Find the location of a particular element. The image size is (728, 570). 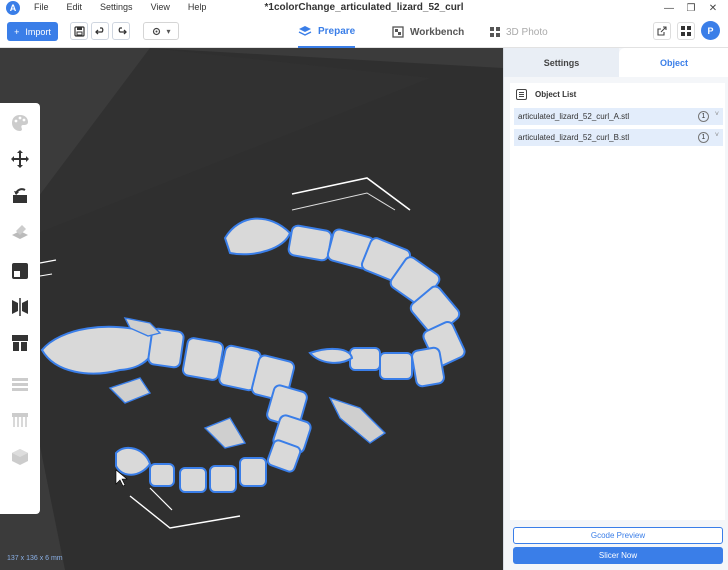

gcode-preview-button: Gcode Preview is located at coordinates (618, 535).